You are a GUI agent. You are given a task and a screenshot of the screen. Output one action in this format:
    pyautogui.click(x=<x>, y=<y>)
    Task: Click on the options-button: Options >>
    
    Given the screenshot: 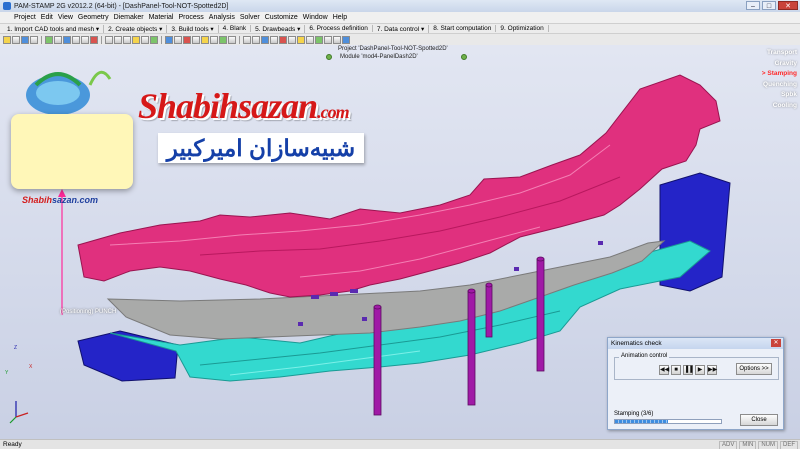 What is the action you would take?
    pyautogui.click(x=754, y=369)
    